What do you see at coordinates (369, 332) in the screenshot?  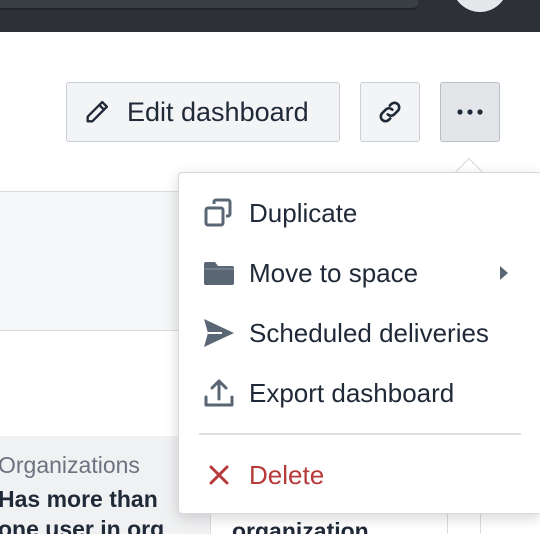 I see `menu-item-label: Scheduled deliveries` at bounding box center [369, 332].